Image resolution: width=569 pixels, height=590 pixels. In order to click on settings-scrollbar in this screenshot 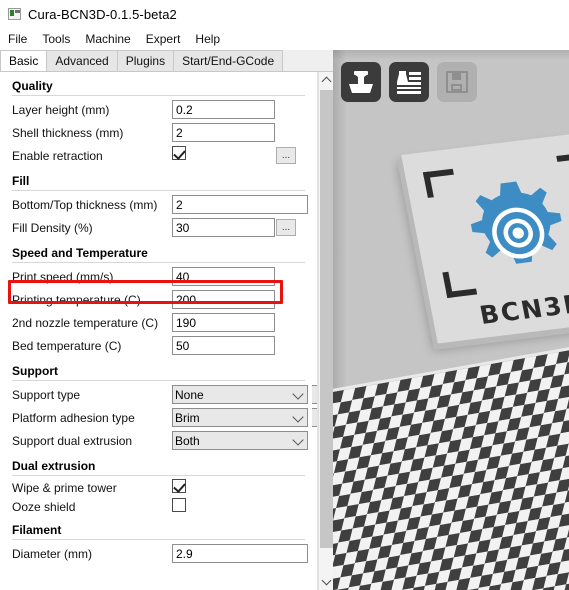, I will do `click(326, 331)`.